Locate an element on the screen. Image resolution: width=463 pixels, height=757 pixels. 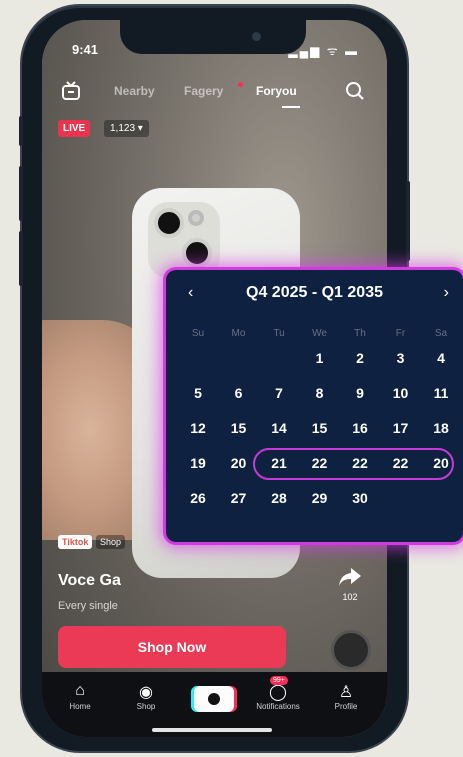
tab-for-you: Foryou is located at coordinates (276, 91).